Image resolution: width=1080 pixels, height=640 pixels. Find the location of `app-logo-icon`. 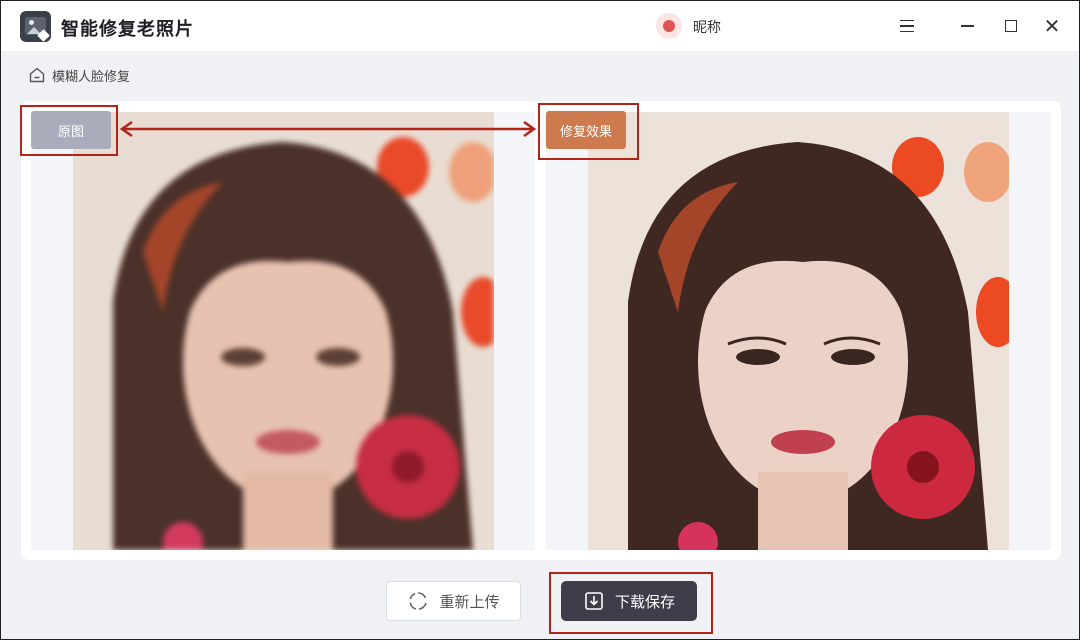

app-logo-icon is located at coordinates (35, 26).